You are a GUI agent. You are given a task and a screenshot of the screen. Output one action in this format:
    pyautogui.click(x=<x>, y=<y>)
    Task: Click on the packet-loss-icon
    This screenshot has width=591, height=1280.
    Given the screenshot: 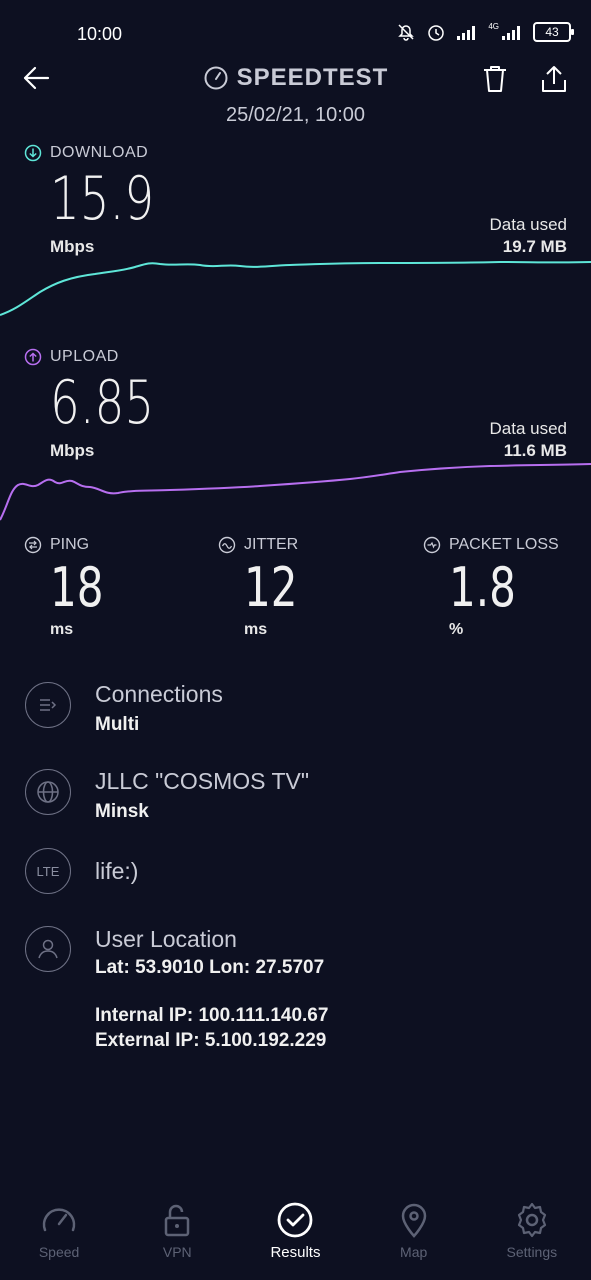 What is the action you would take?
    pyautogui.click(x=432, y=545)
    